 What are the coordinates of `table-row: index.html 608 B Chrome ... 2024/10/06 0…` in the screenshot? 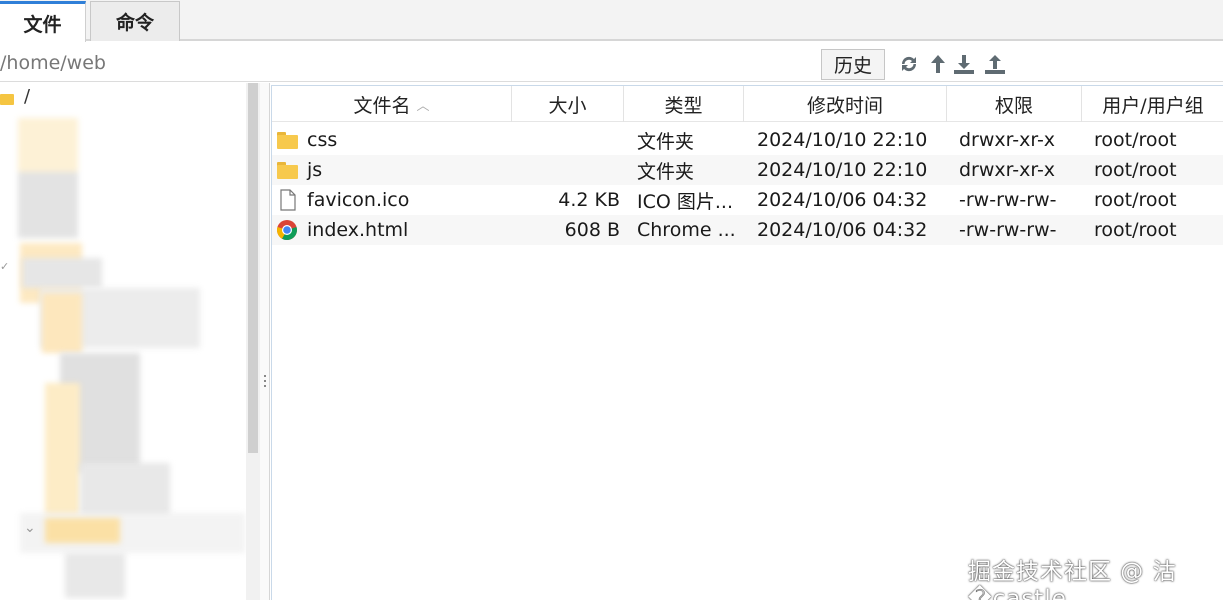 It's located at (747, 230).